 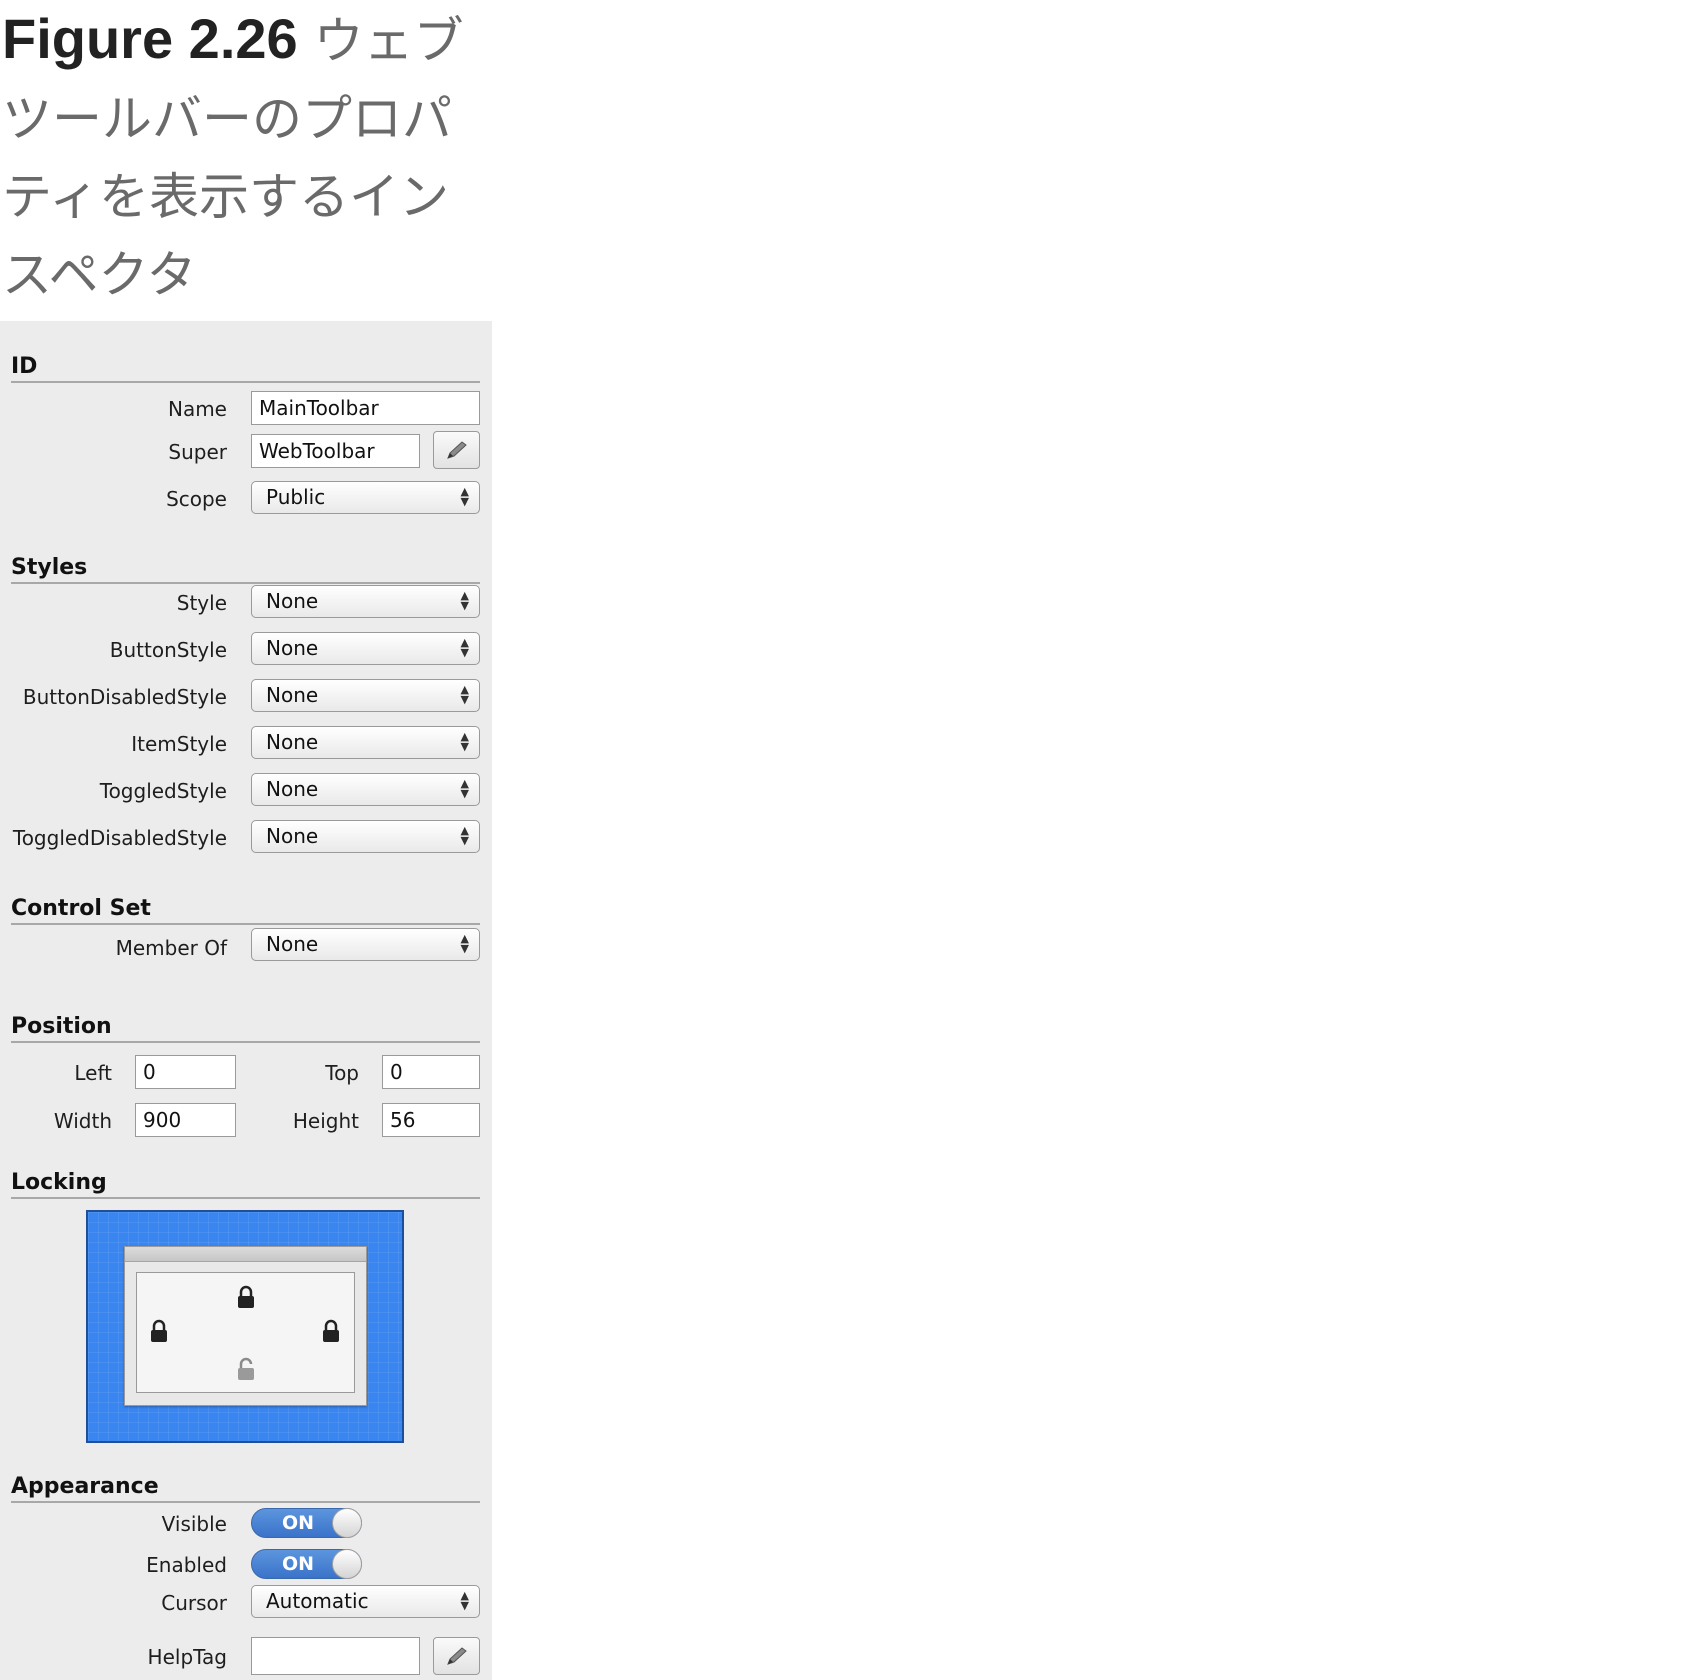 What do you see at coordinates (245, 1485) in the screenshot?
I see `section-appearance-header: Appearance` at bounding box center [245, 1485].